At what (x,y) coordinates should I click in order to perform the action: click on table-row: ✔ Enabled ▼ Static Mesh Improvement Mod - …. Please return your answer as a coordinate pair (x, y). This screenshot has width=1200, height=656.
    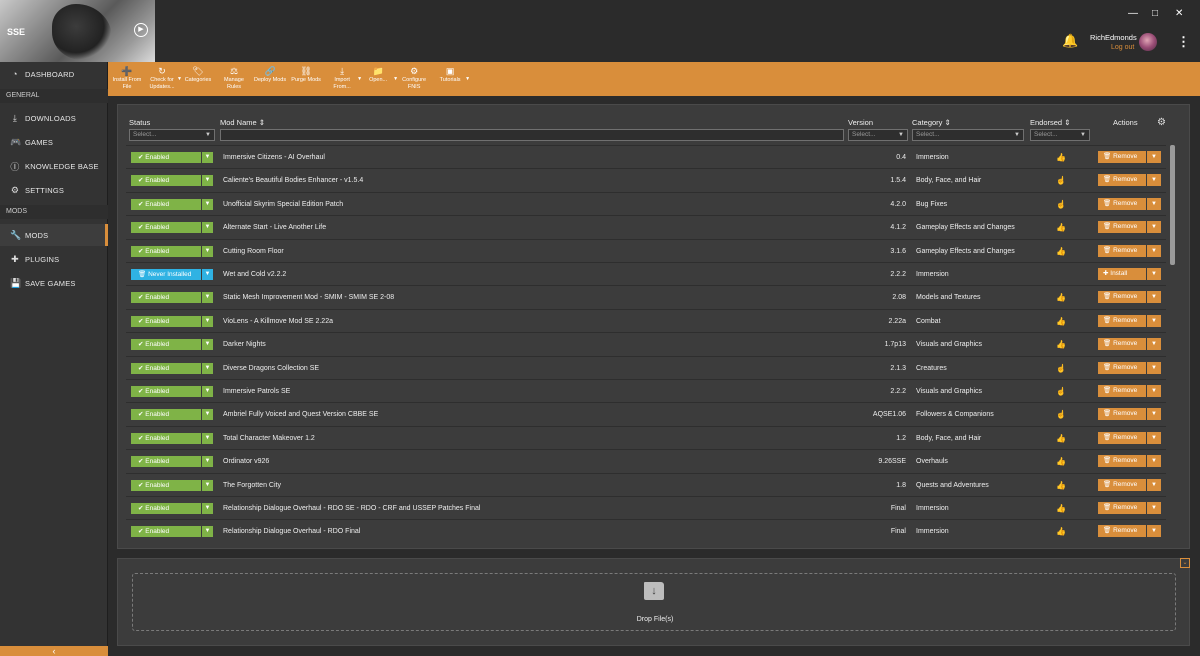
    Looking at the image, I should click on (646, 296).